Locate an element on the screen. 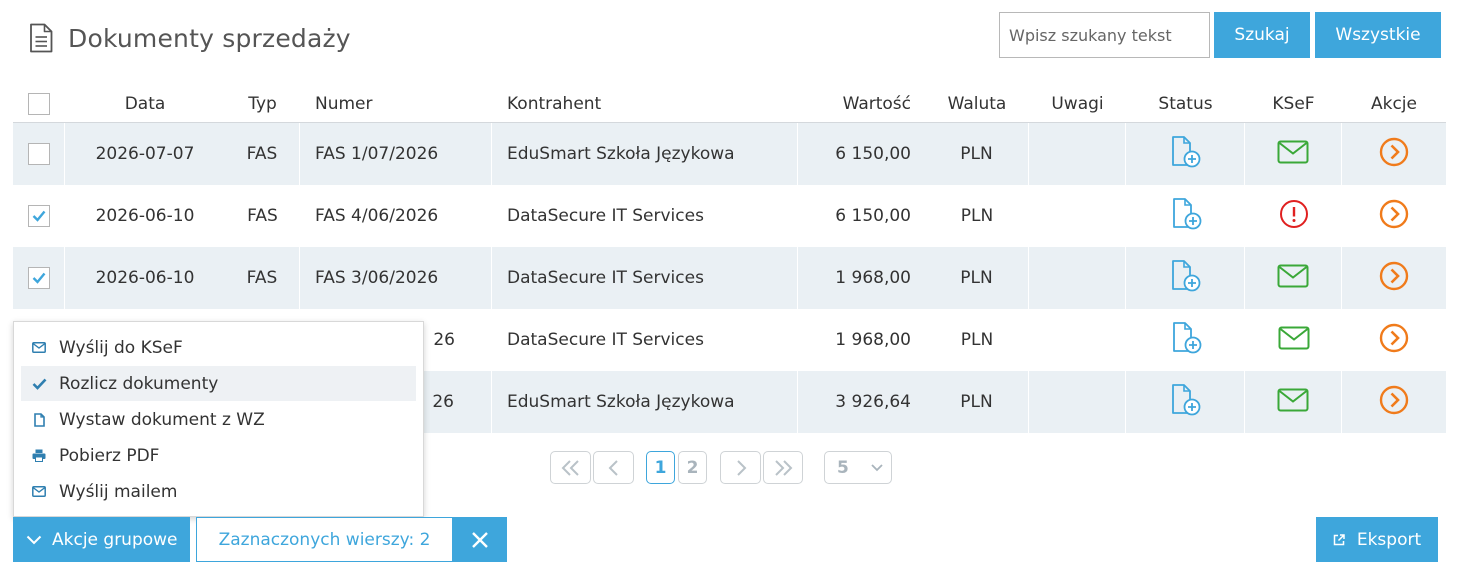  column-header-actions: Akcje is located at coordinates (1393, 103).